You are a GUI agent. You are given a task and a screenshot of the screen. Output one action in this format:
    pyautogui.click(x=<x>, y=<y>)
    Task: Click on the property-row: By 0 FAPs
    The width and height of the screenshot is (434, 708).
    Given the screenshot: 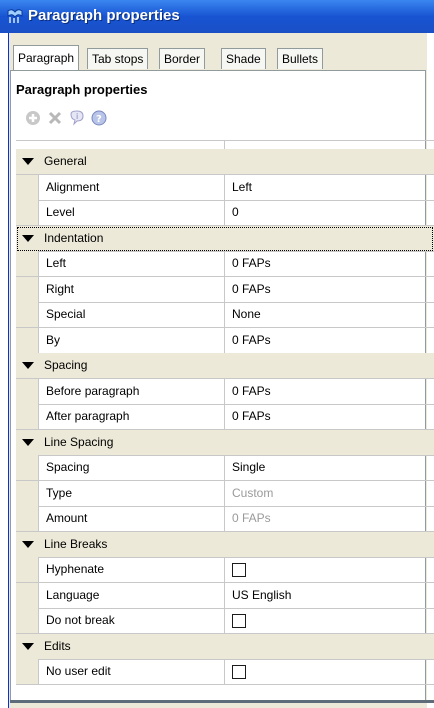 What is the action you would take?
    pyautogui.click(x=225, y=340)
    